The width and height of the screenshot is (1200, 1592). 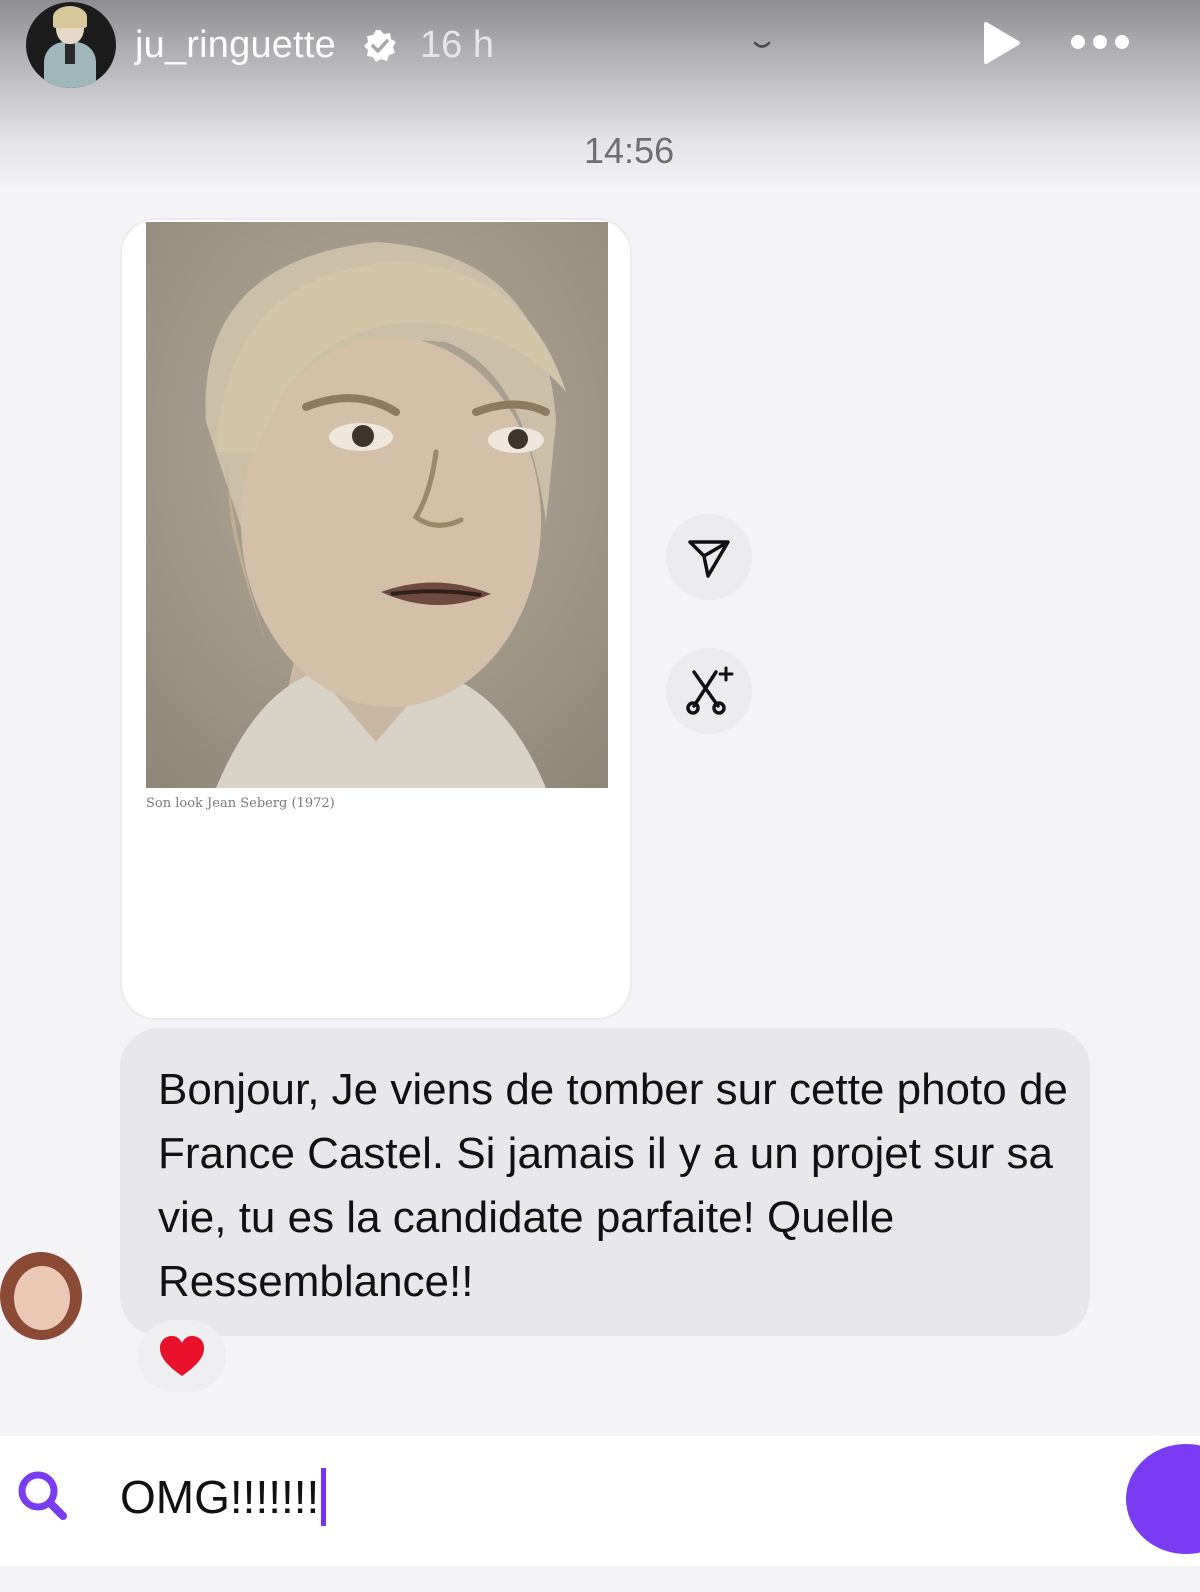 What do you see at coordinates (240, 803) in the screenshot?
I see `photo-caption: Son look Jean Seberg (1972)` at bounding box center [240, 803].